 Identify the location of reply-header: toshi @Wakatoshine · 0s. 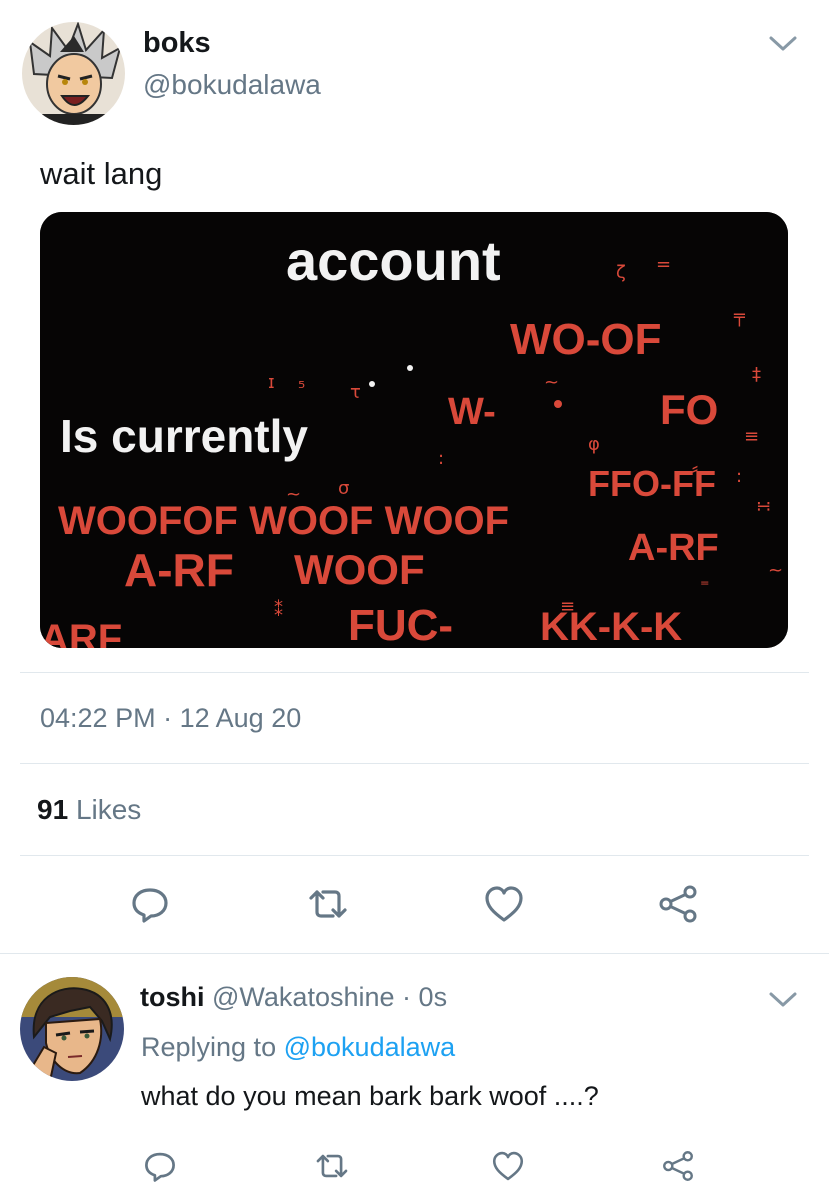
(293, 997).